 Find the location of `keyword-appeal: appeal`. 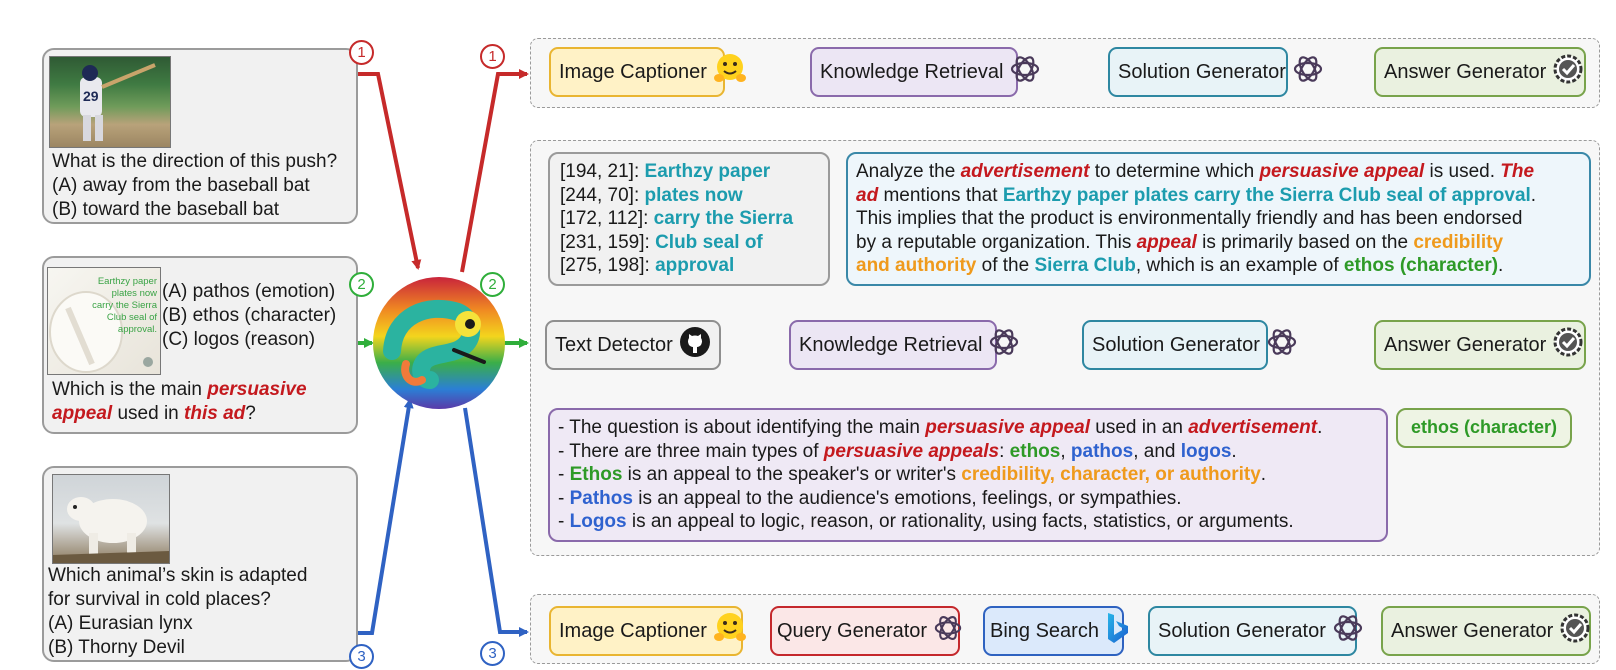

keyword-appeal: appeal is located at coordinates (82, 413).